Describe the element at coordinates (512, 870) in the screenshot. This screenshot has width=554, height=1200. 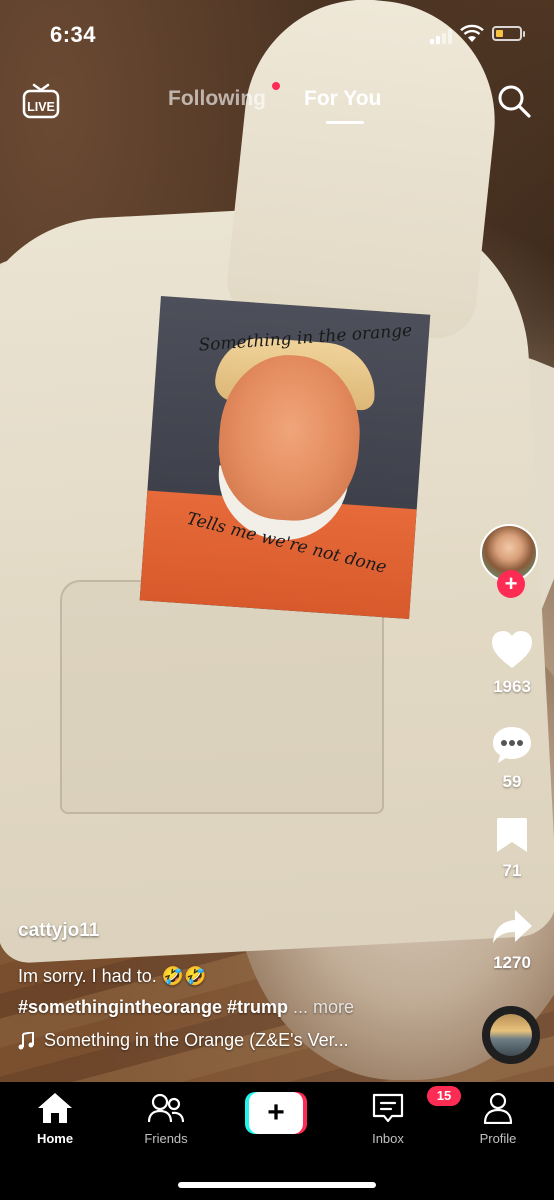
I see `save-count: 71` at that location.